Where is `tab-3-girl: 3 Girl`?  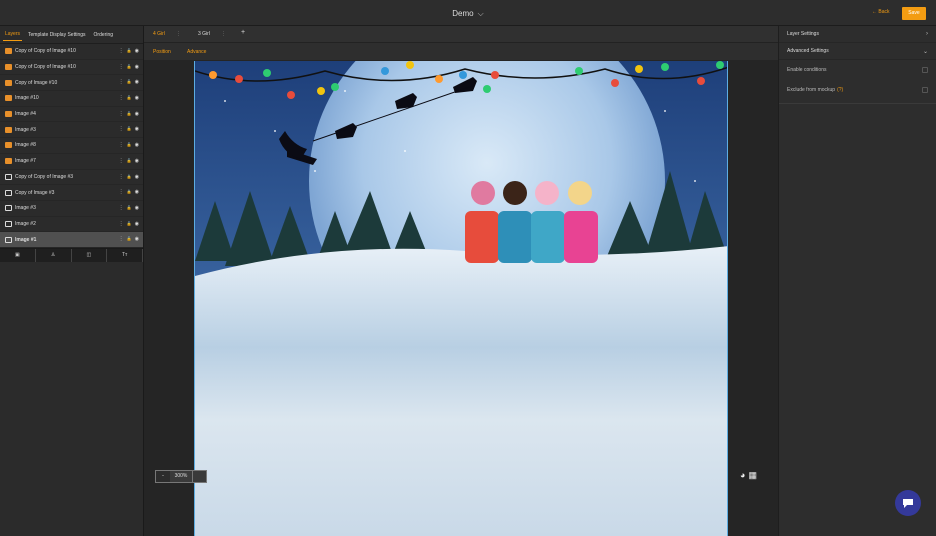 tab-3-girl: 3 Girl is located at coordinates (204, 34).